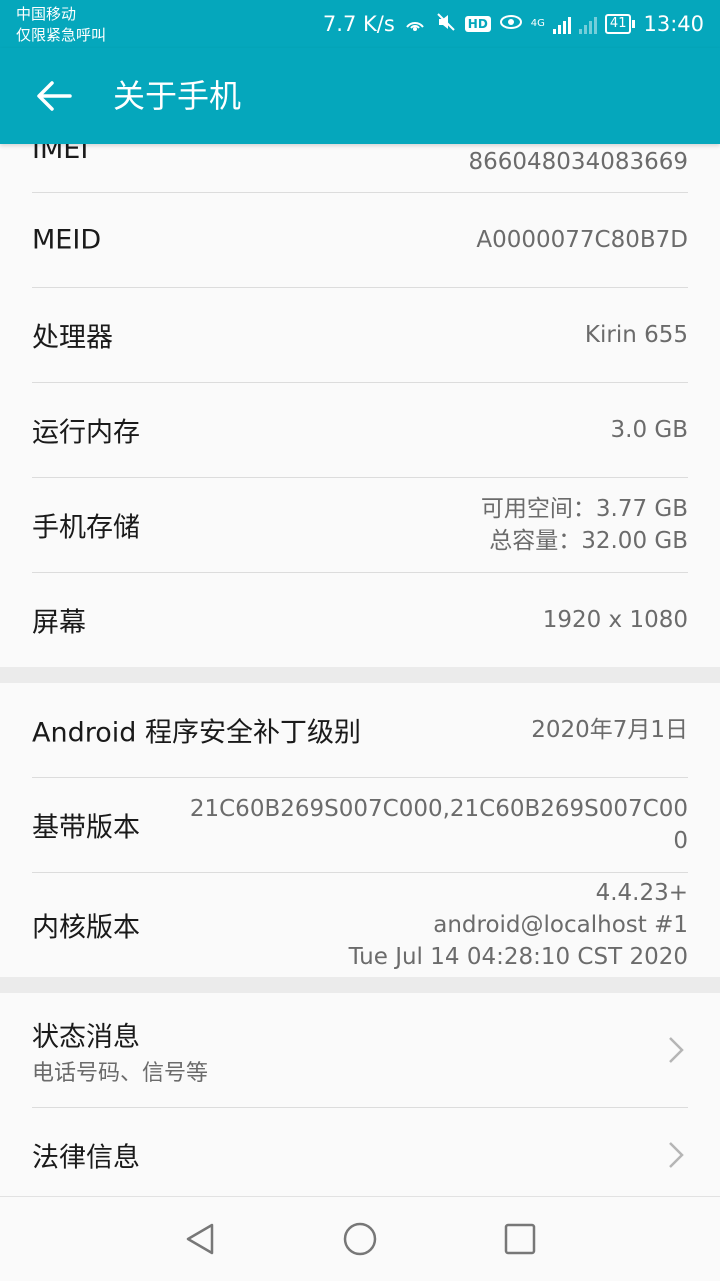 This screenshot has height=1281, width=720. Describe the element at coordinates (438, 809) in the screenshot. I see `baseband-value-line1: 21C60B269S007C000,21C60B269S007C00` at that location.